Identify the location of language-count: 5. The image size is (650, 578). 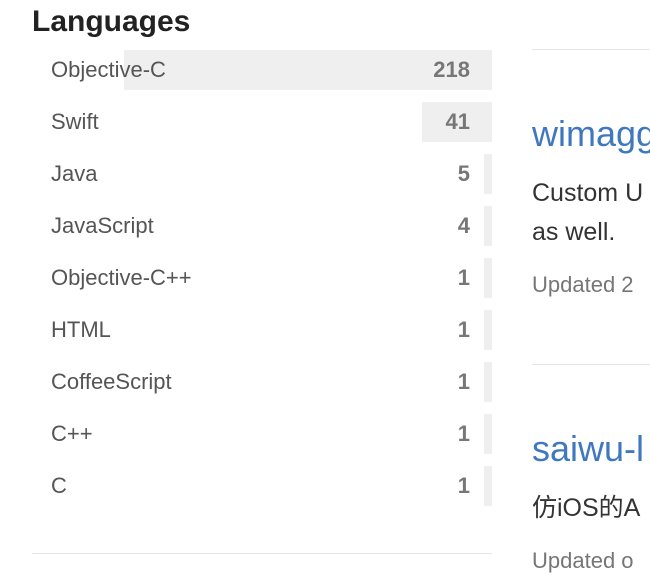
(463, 173).